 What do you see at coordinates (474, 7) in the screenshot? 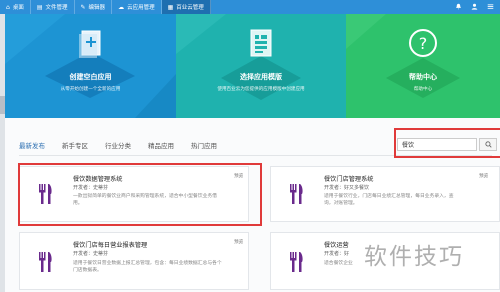
I see `user-icon` at bounding box center [474, 7].